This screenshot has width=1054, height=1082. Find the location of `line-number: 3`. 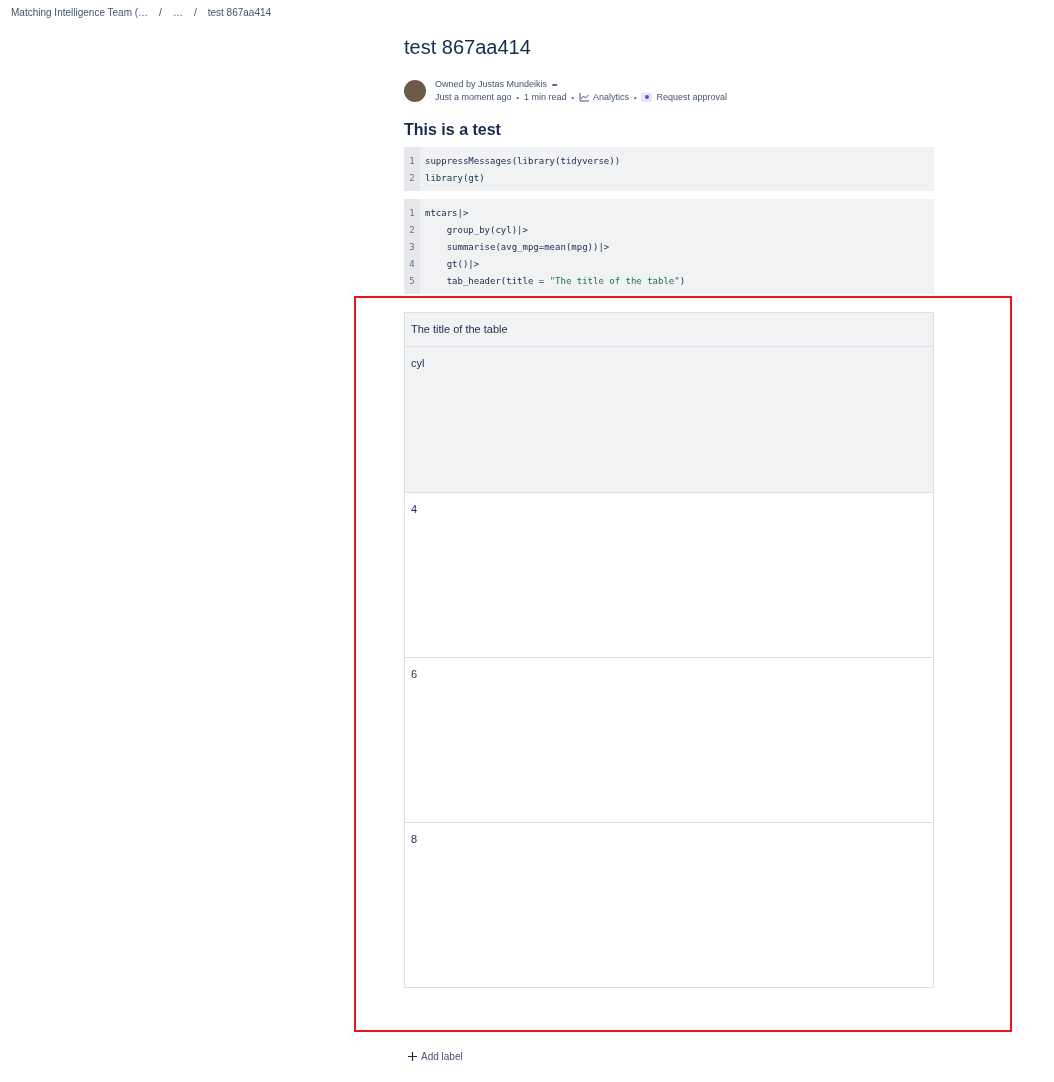

line-number: 3 is located at coordinates (412, 246).